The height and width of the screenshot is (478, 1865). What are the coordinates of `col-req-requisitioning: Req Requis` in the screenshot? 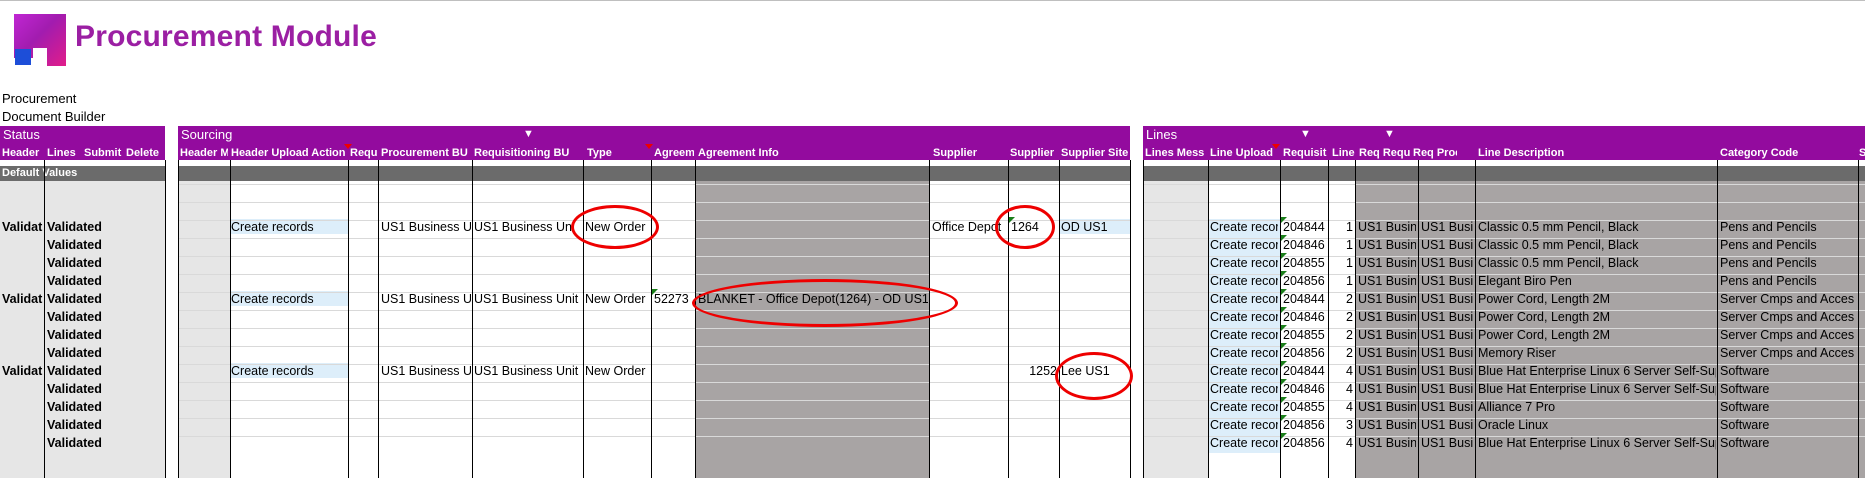 It's located at (1385, 153).